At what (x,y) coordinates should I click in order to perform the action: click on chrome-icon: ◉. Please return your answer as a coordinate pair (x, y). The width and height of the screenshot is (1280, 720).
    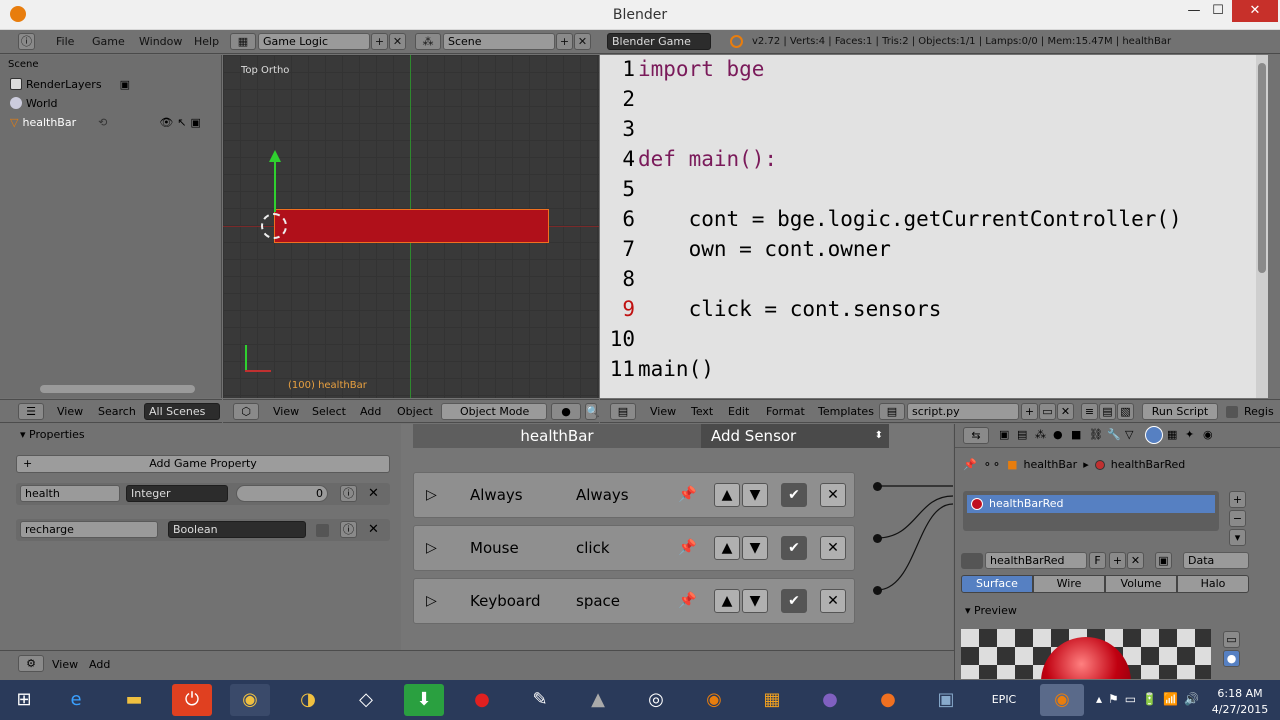
    Looking at the image, I should click on (250, 700).